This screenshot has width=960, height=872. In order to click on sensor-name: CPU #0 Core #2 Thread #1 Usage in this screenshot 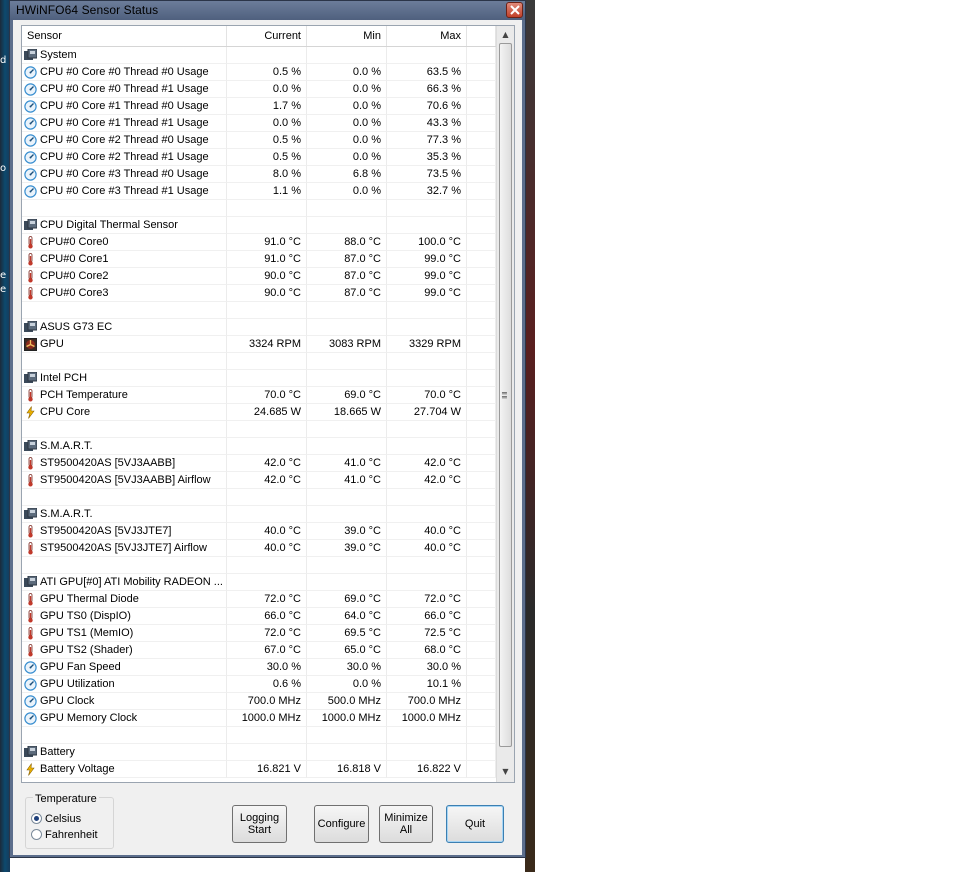, I will do `click(124, 157)`.